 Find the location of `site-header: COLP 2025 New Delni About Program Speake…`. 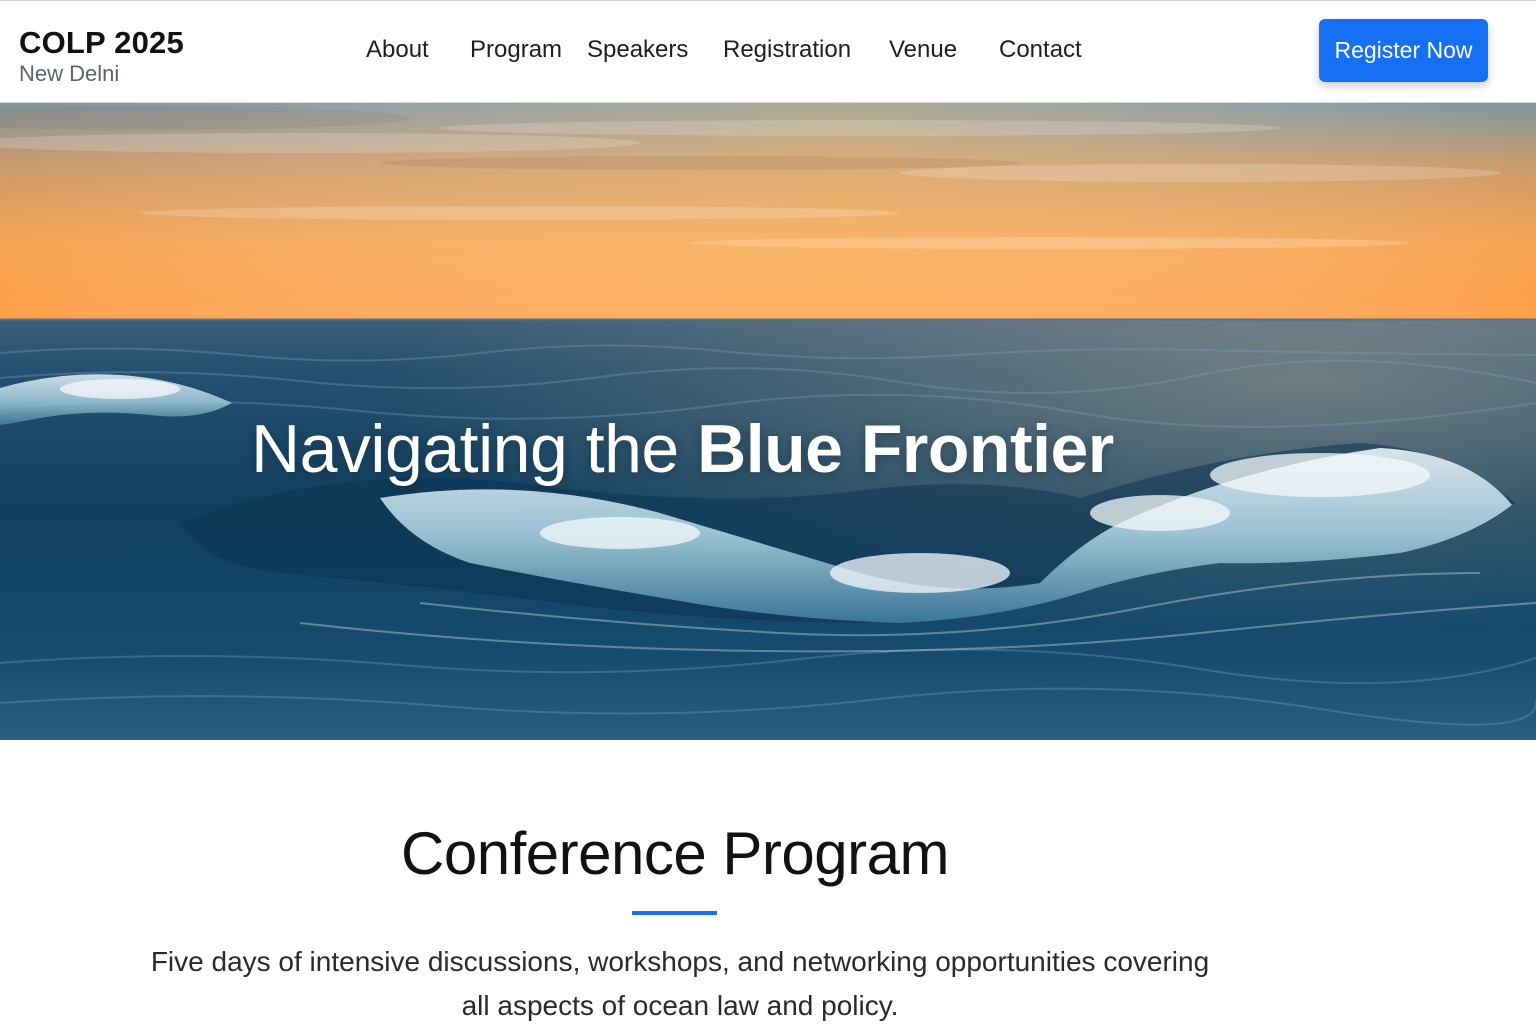

site-header: COLP 2025 New Delni About Program Speake… is located at coordinates (768, 51).